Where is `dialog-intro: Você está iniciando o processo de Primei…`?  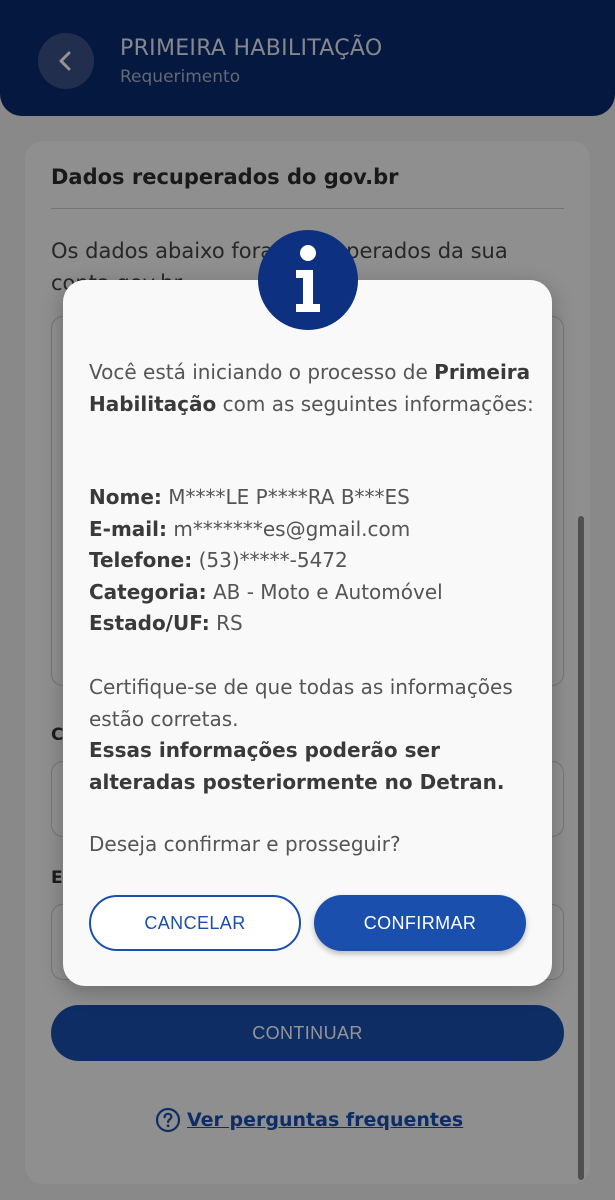
dialog-intro: Você está iniciando o processo de Primei… is located at coordinates (314, 388).